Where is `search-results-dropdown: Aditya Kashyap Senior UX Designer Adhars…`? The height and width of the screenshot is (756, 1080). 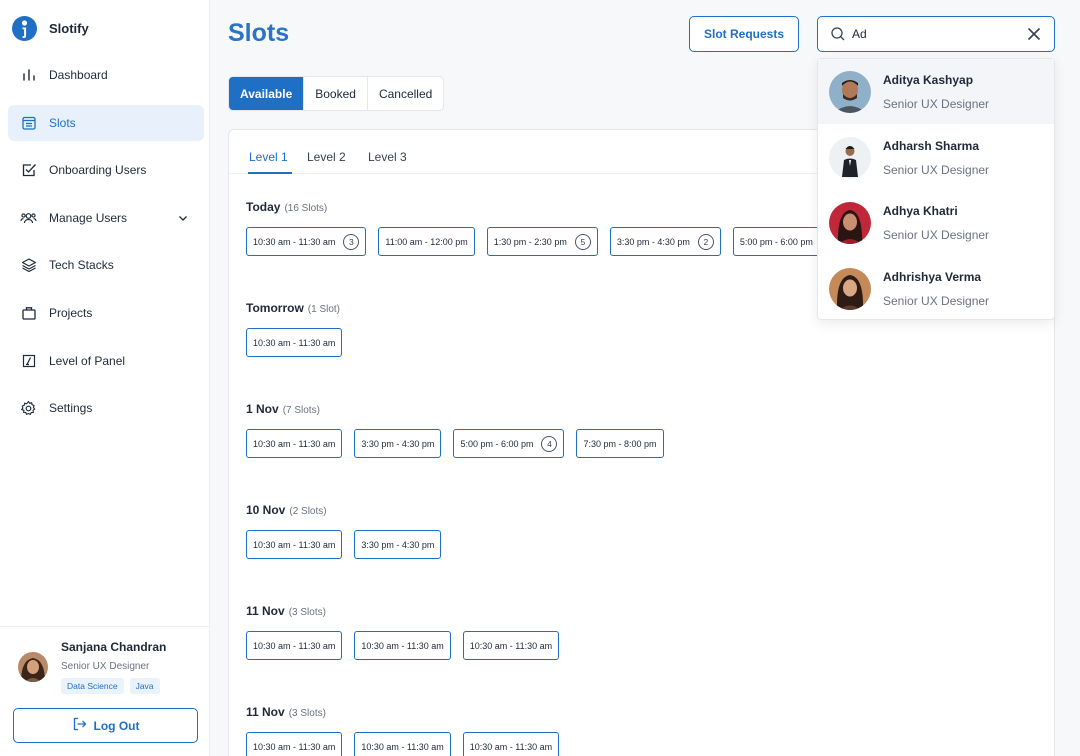
search-results-dropdown: Aditya Kashyap Senior UX Designer Adhars… is located at coordinates (936, 189).